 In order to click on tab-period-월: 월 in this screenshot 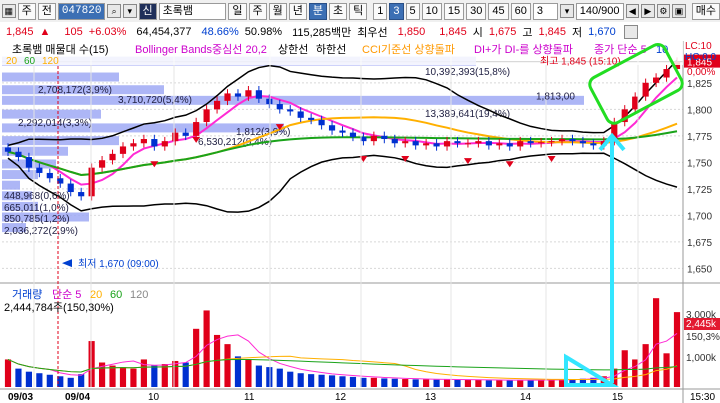, I will do `click(277, 11)`.